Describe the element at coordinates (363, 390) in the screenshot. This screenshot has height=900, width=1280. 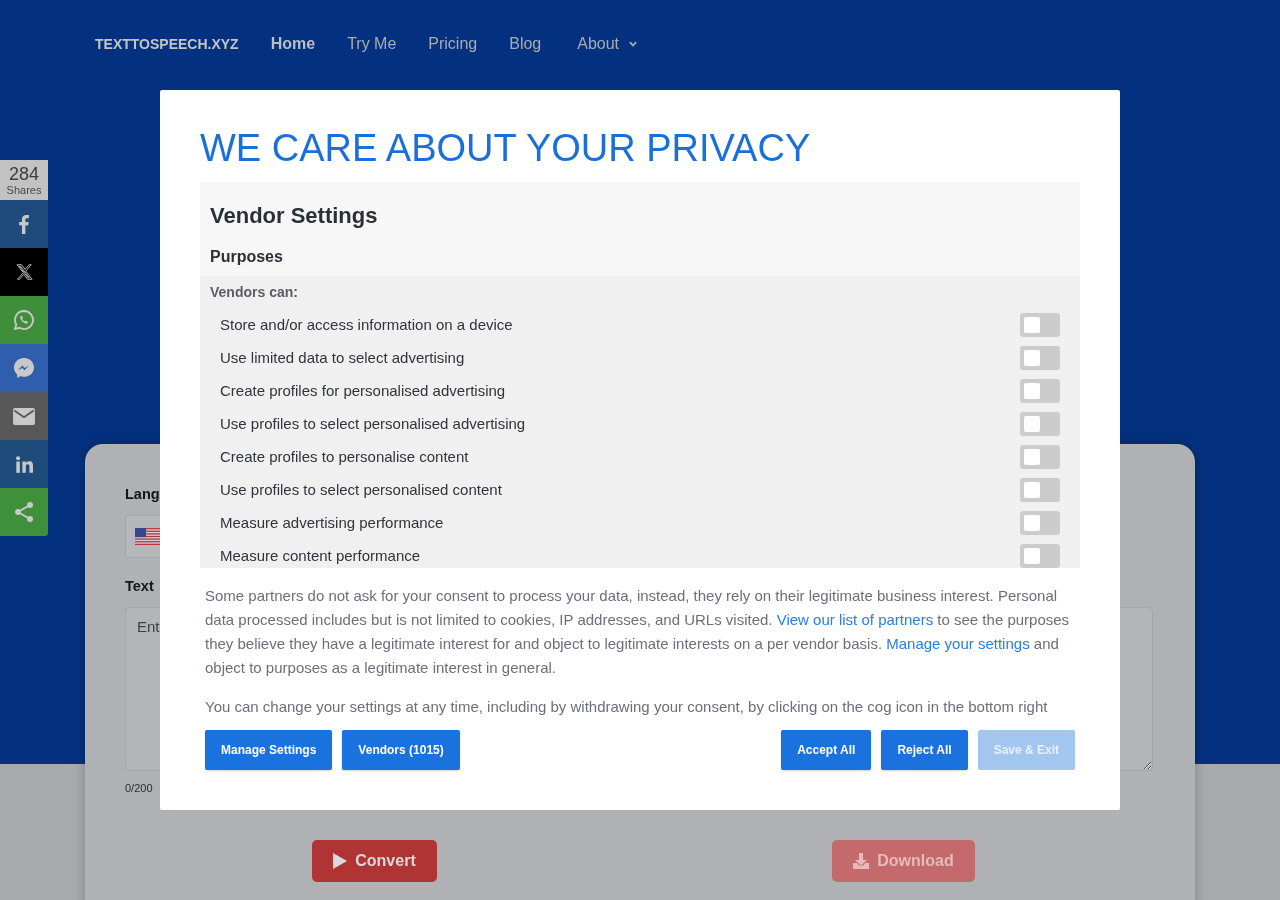
I see `purpose-label: Create profiles for personalised advertising` at that location.